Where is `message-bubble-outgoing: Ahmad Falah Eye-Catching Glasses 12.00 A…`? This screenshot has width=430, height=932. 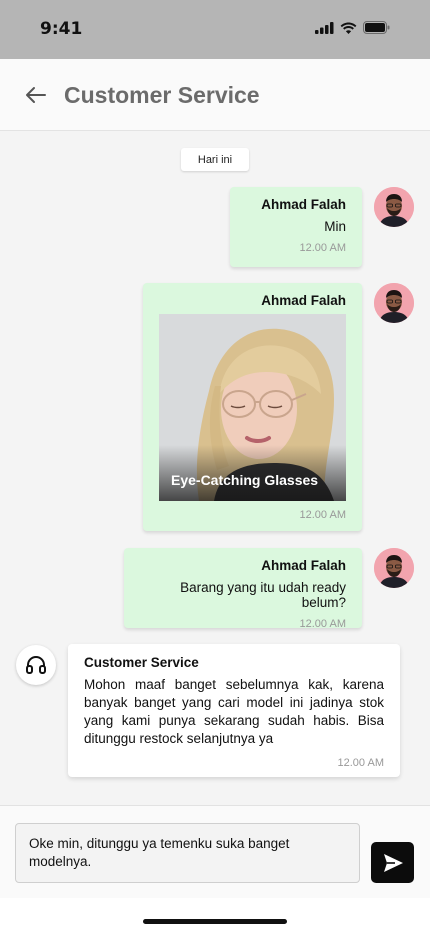 message-bubble-outgoing: Ahmad Falah Eye-Catching Glasses 12.00 A… is located at coordinates (252, 407).